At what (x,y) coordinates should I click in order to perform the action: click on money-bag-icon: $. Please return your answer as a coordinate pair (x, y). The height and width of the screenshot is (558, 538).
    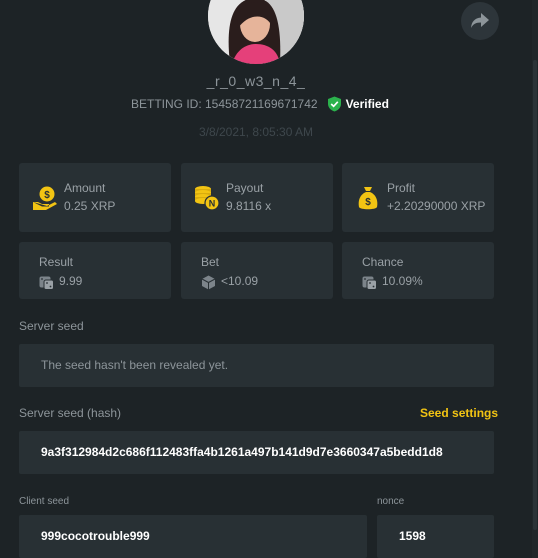
    Looking at the image, I should click on (368, 198).